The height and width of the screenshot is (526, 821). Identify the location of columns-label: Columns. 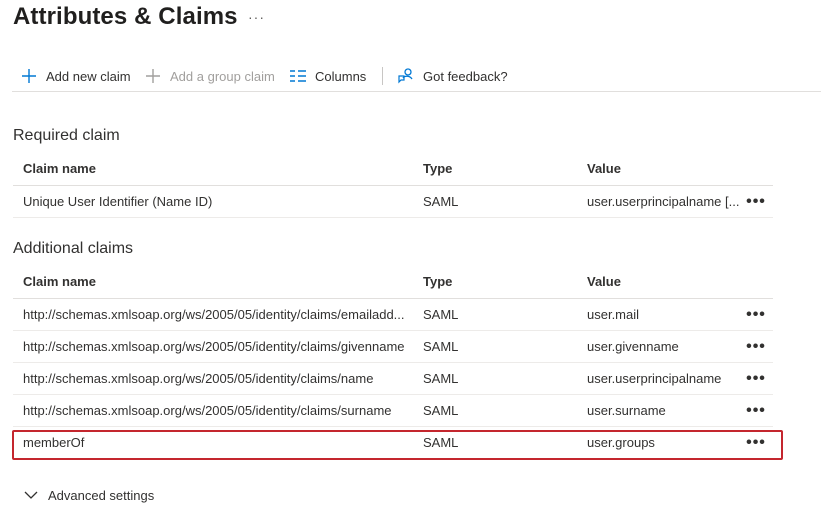
(341, 76).